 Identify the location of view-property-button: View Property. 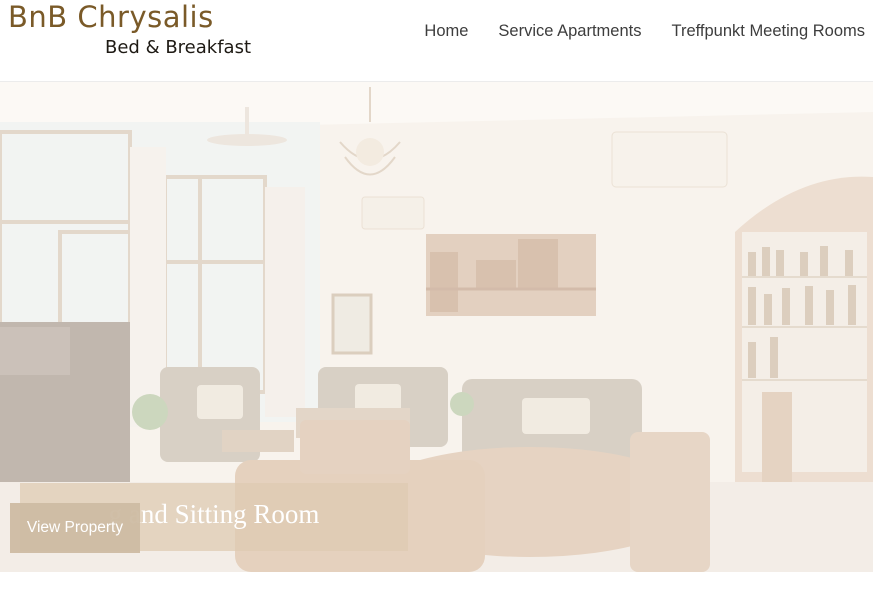
(75, 528).